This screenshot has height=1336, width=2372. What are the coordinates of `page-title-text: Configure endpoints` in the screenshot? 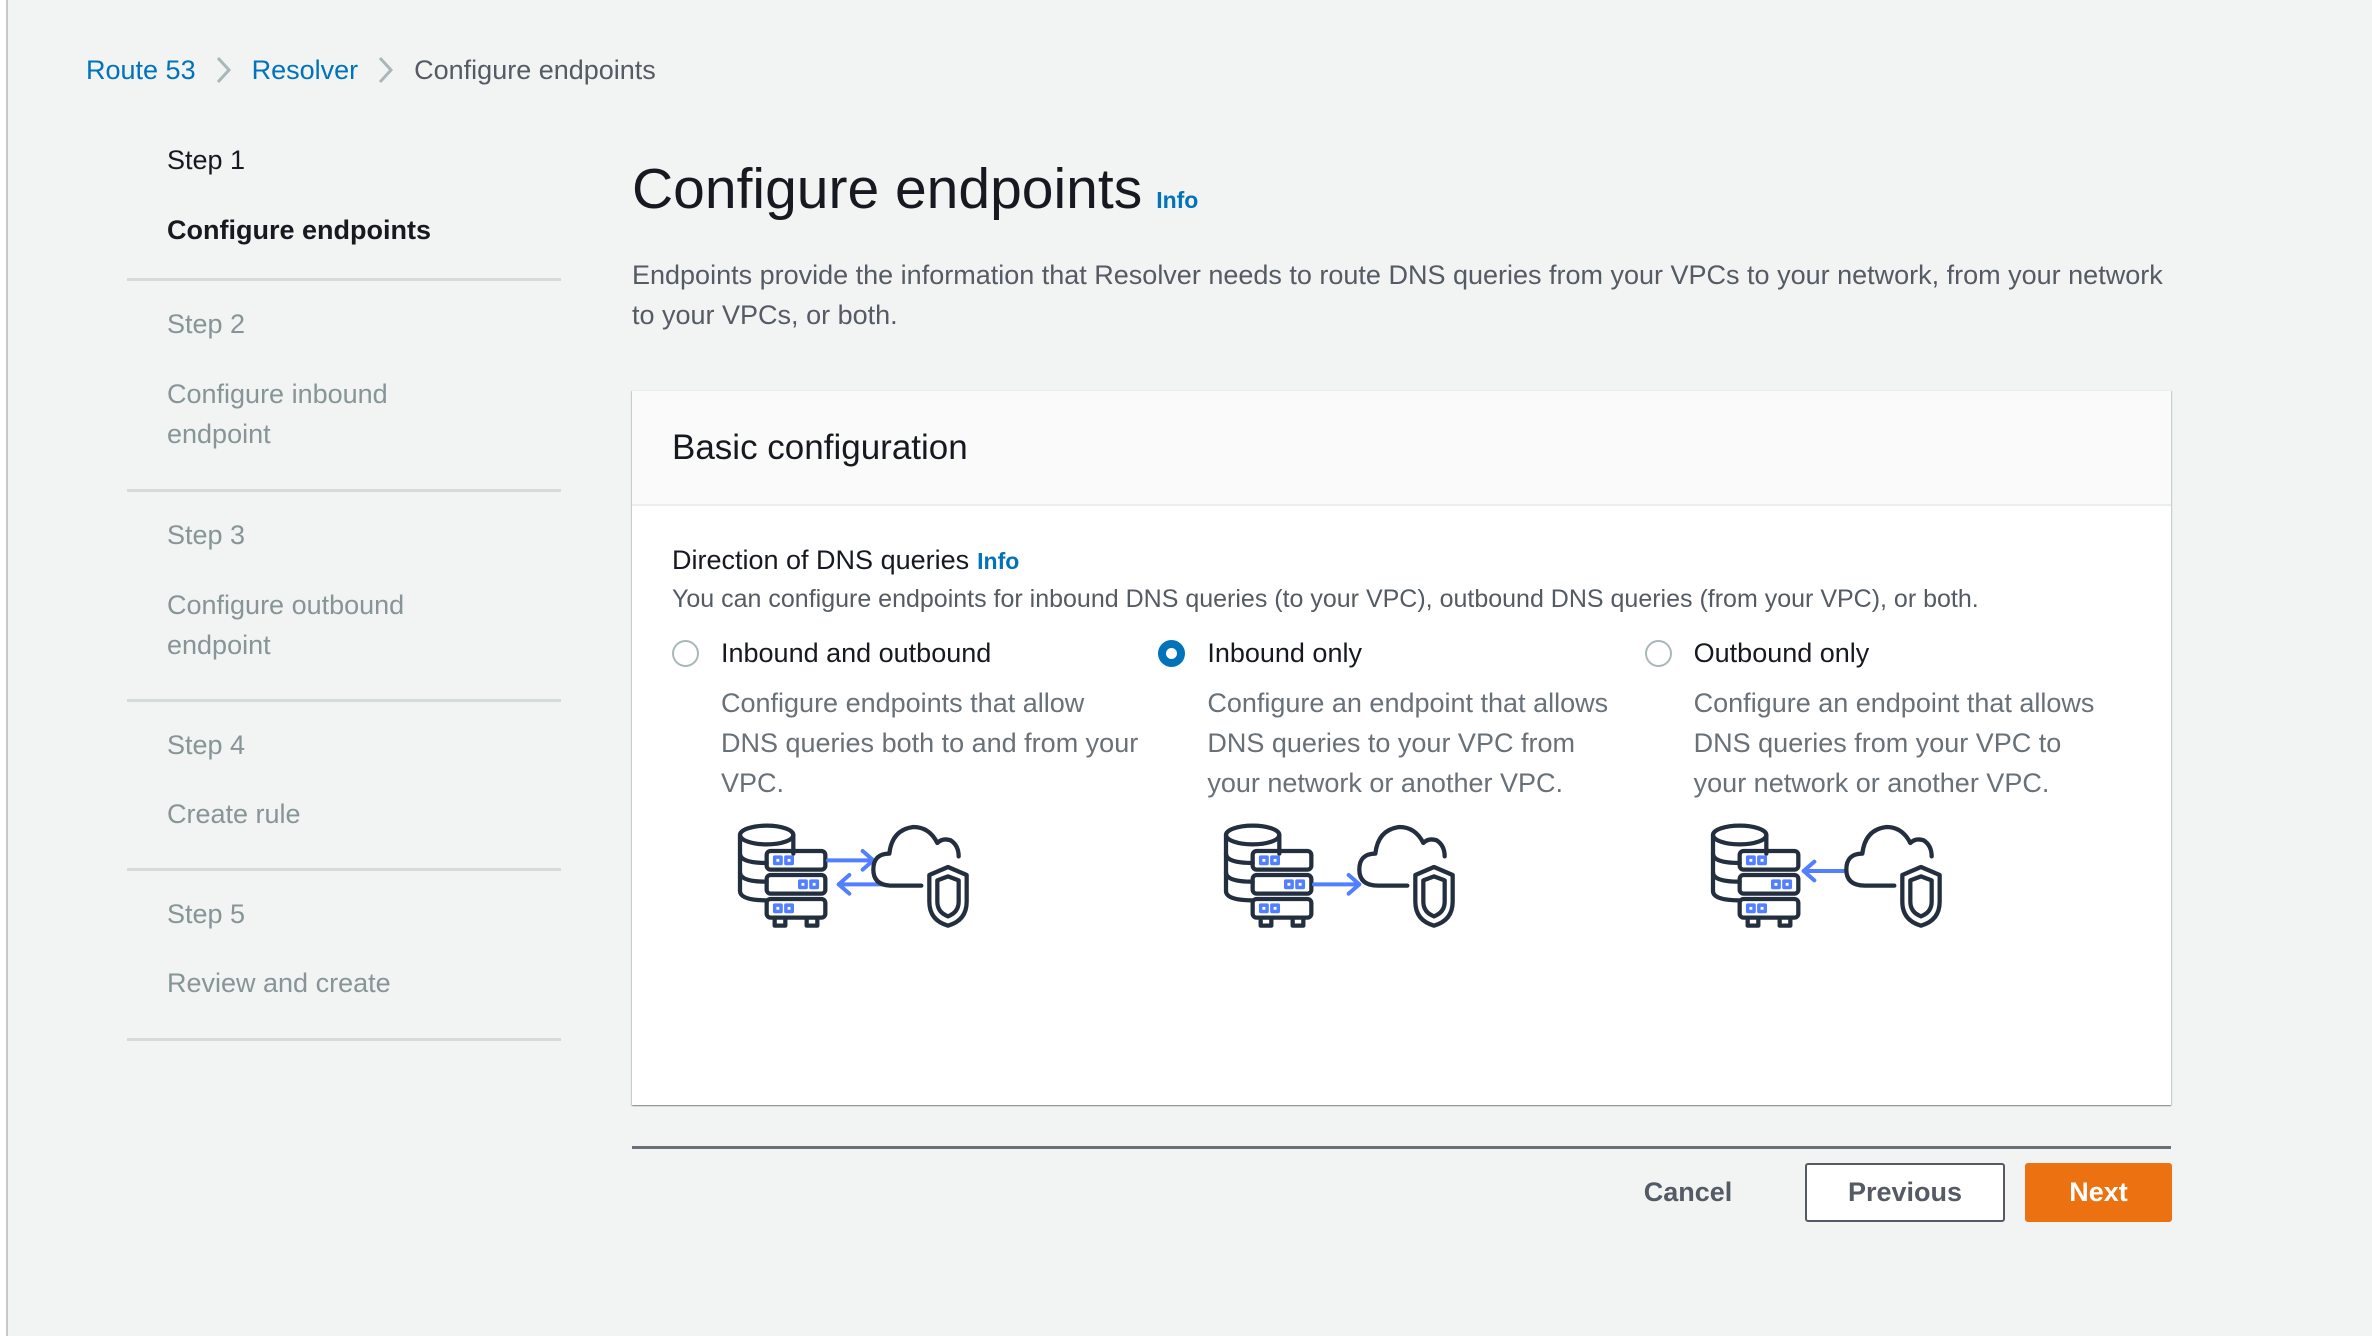 It's located at (887, 189).